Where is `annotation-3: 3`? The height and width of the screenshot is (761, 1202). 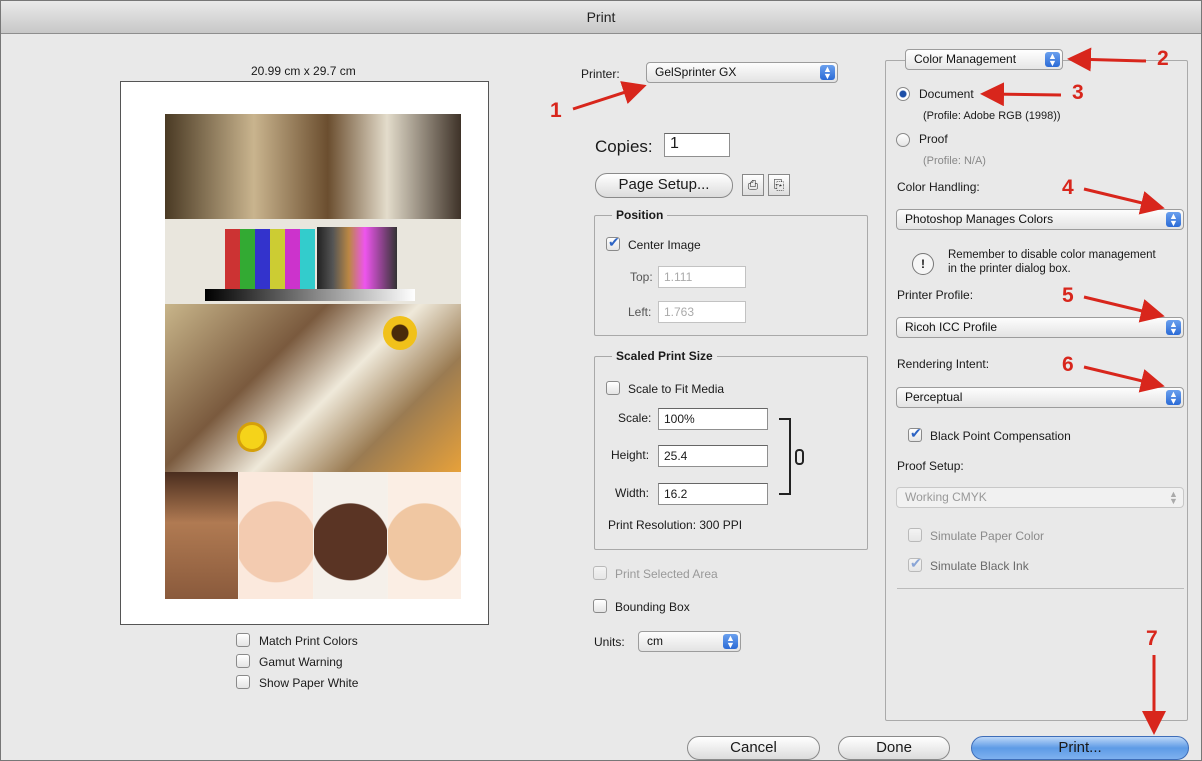 annotation-3: 3 is located at coordinates (1078, 92).